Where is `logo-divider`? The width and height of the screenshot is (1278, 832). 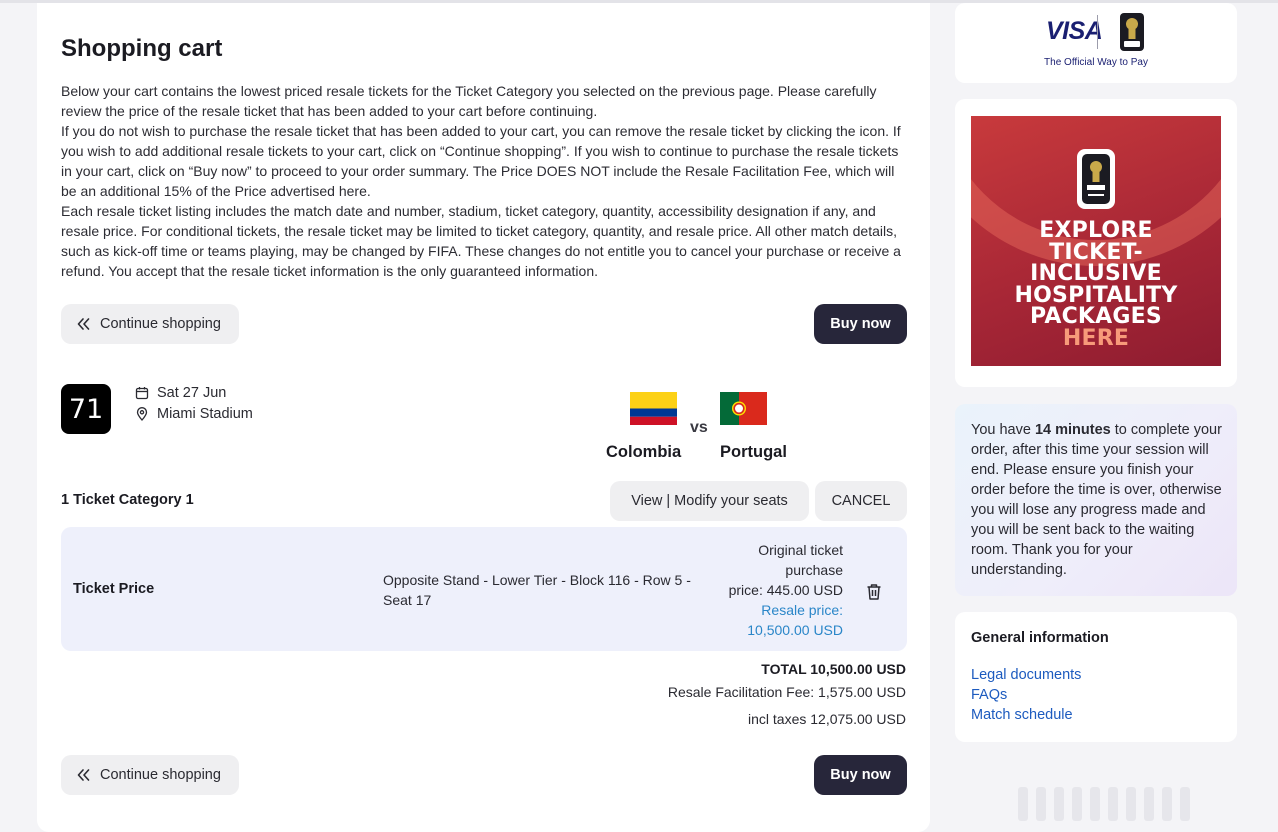
logo-divider is located at coordinates (1097, 32).